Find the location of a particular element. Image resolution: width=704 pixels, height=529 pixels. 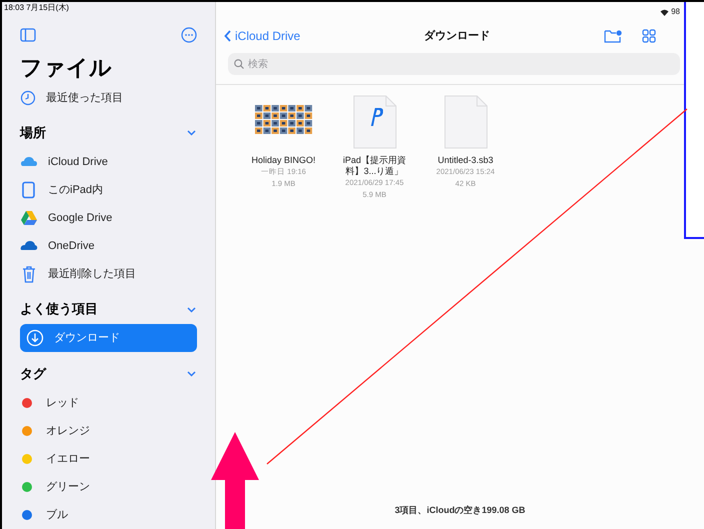

clock-icon is located at coordinates (28, 98).